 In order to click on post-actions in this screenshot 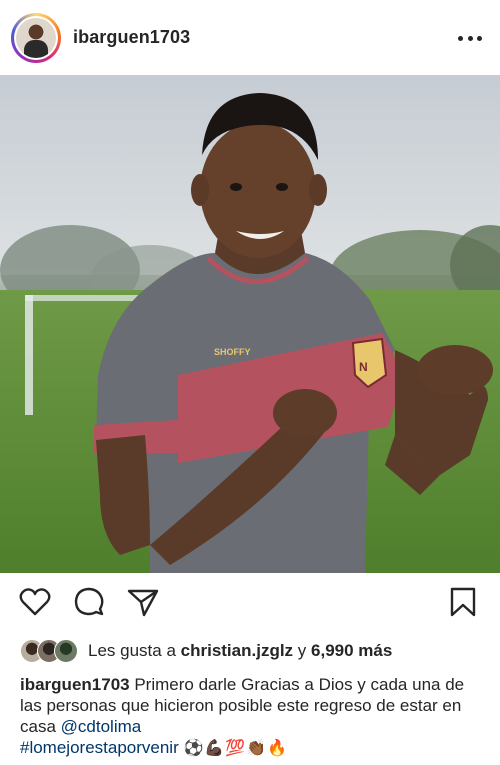, I will do `click(250, 605)`.